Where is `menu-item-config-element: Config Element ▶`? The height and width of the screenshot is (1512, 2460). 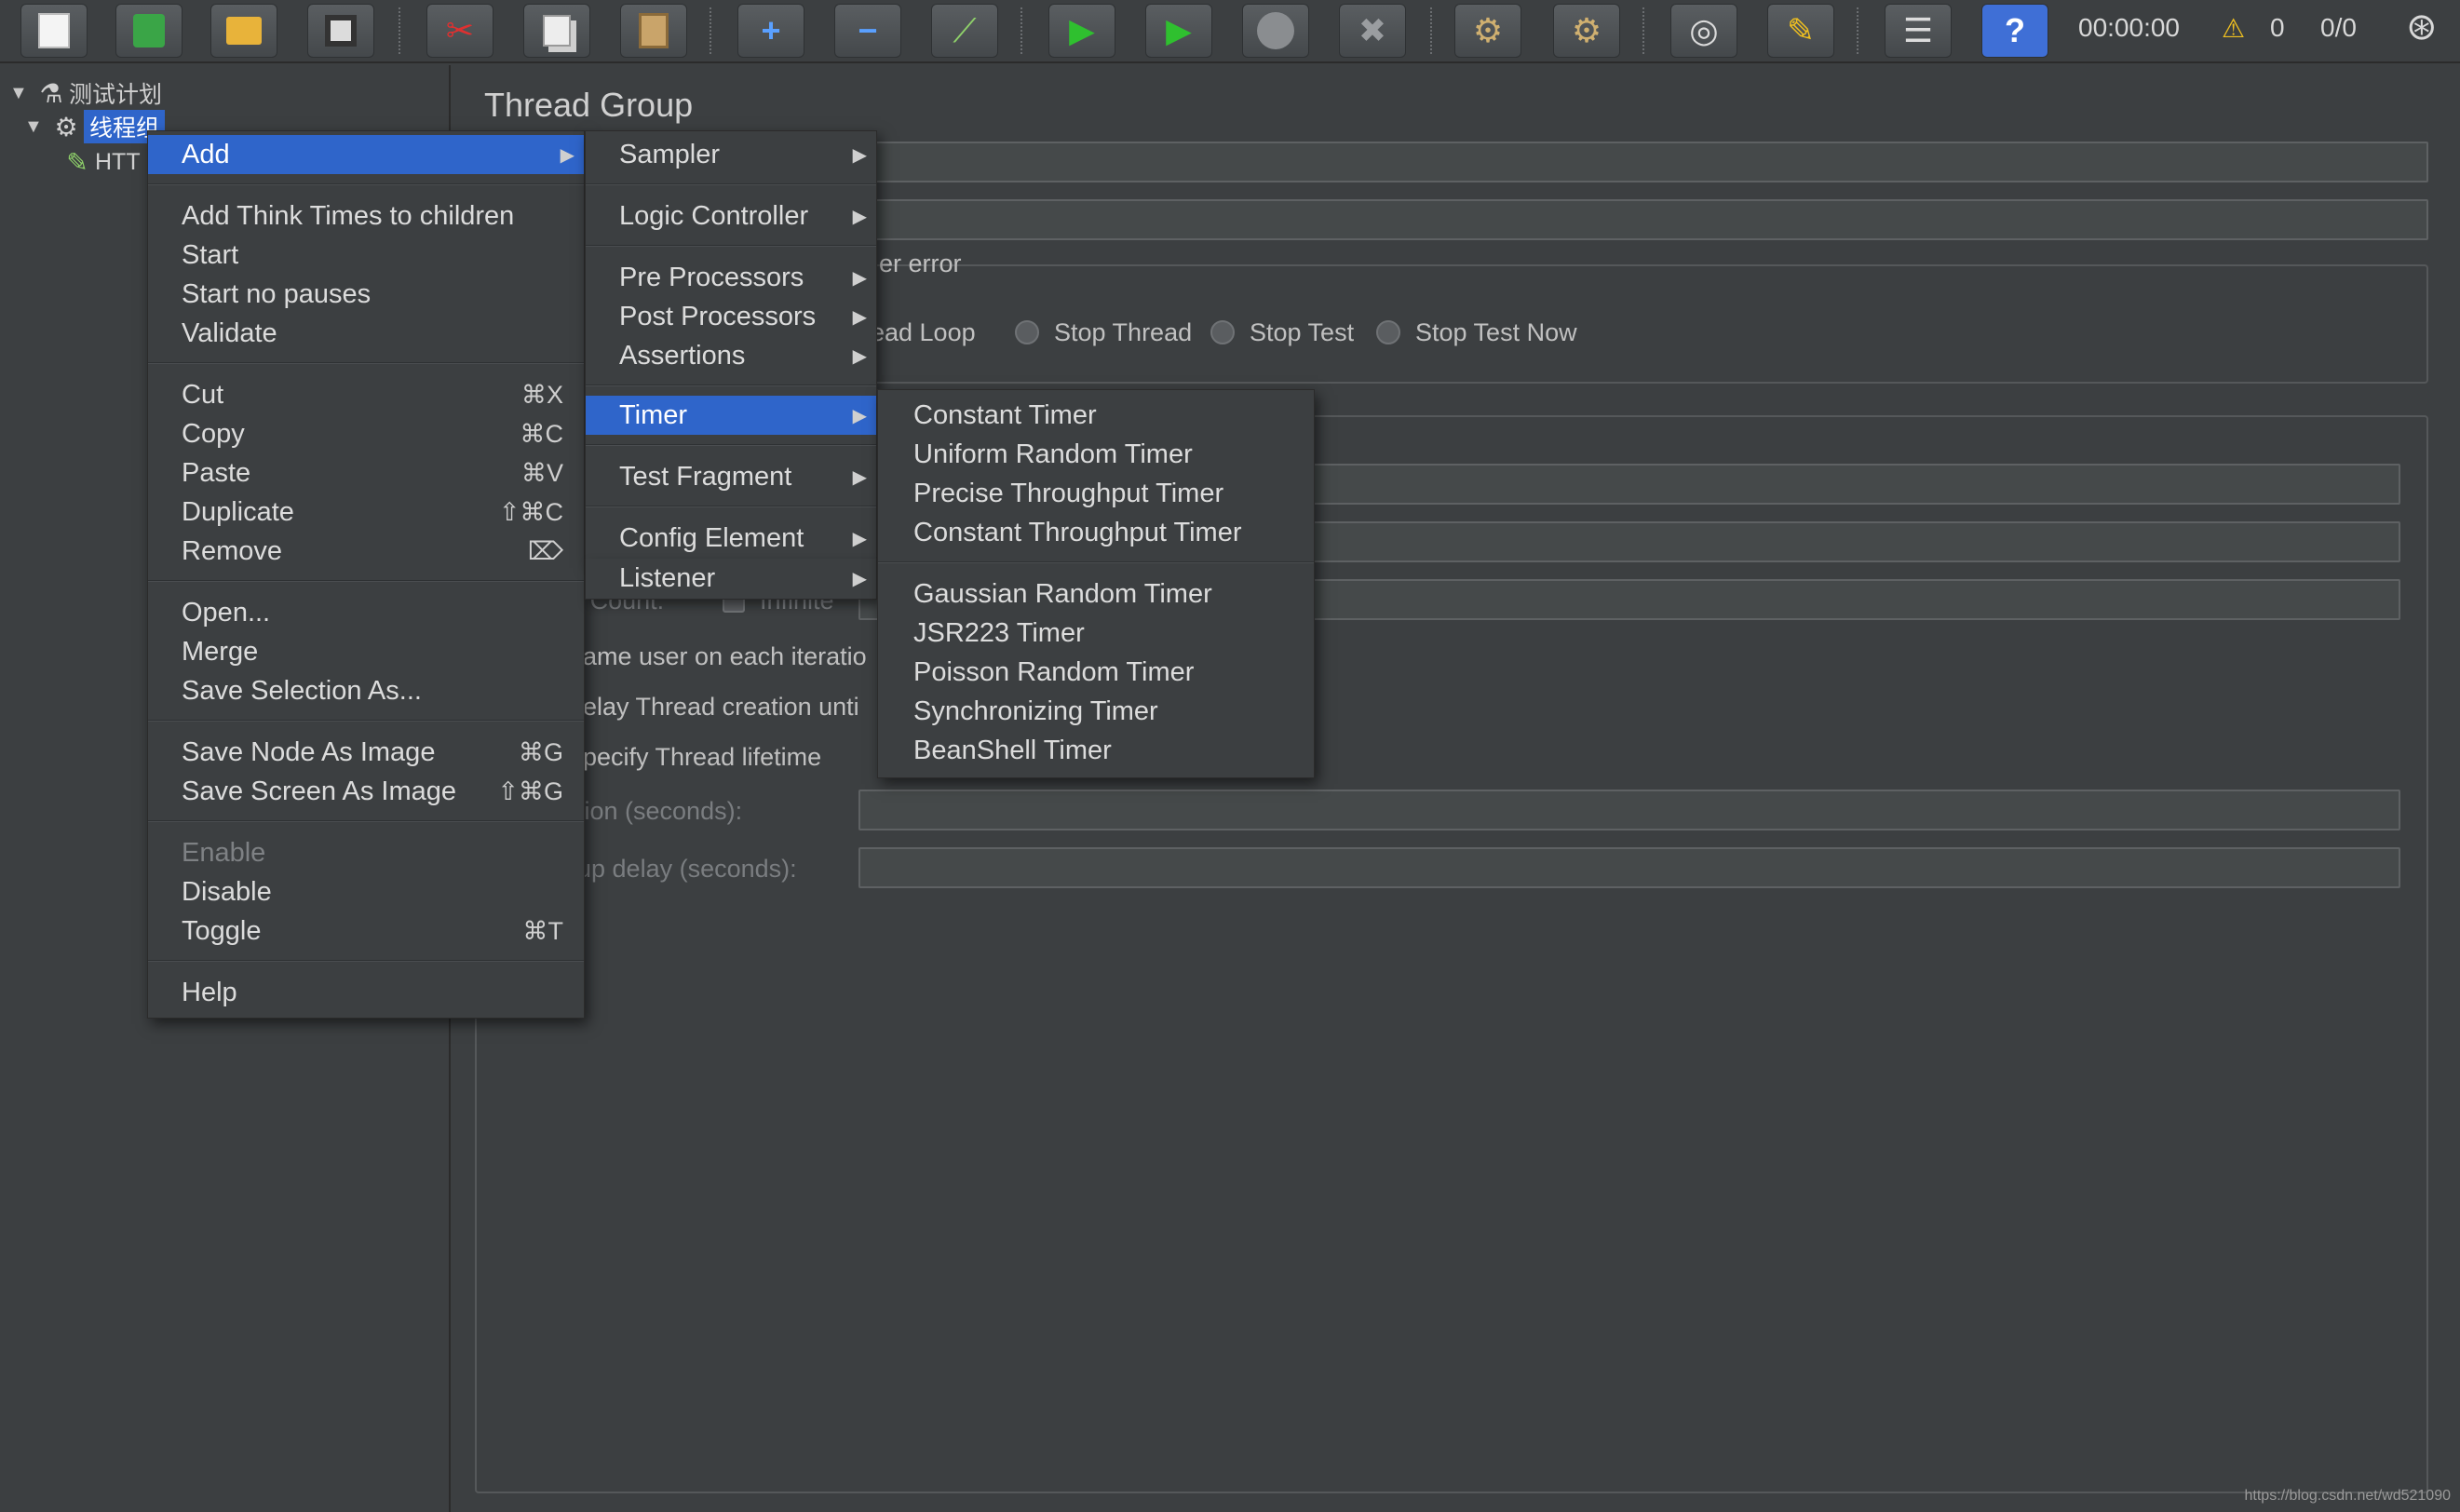 menu-item-config-element: Config Element ▶ is located at coordinates (731, 538).